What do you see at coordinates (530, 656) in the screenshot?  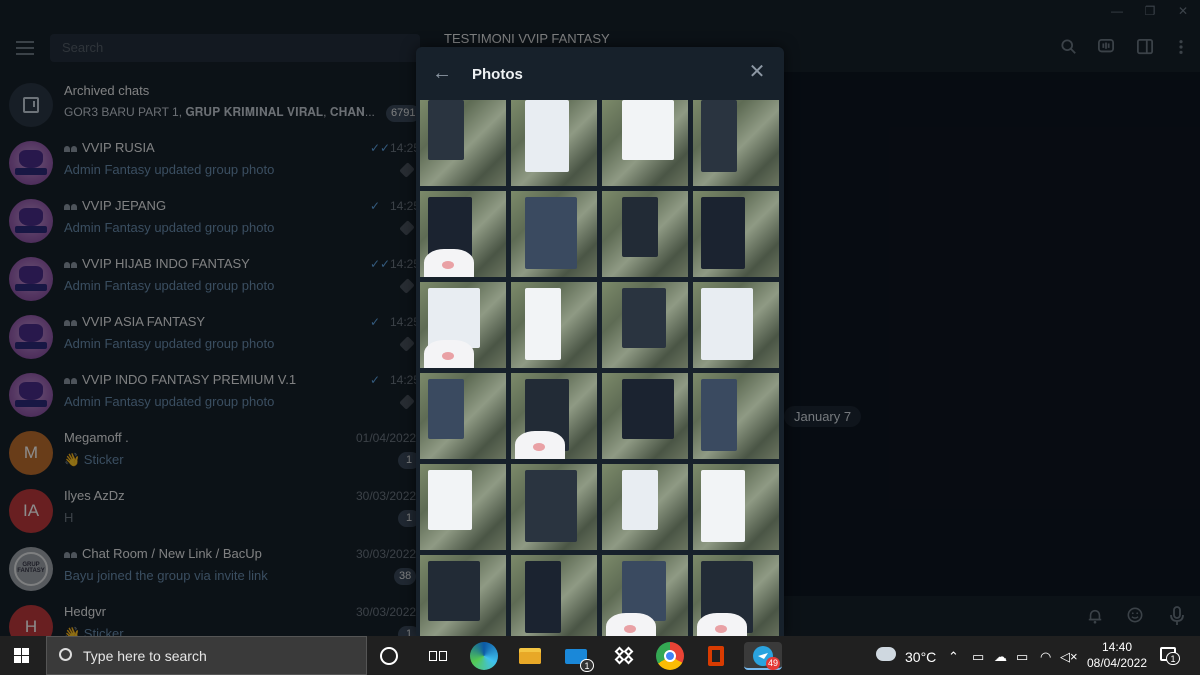 I see `file-explorer-icon` at bounding box center [530, 656].